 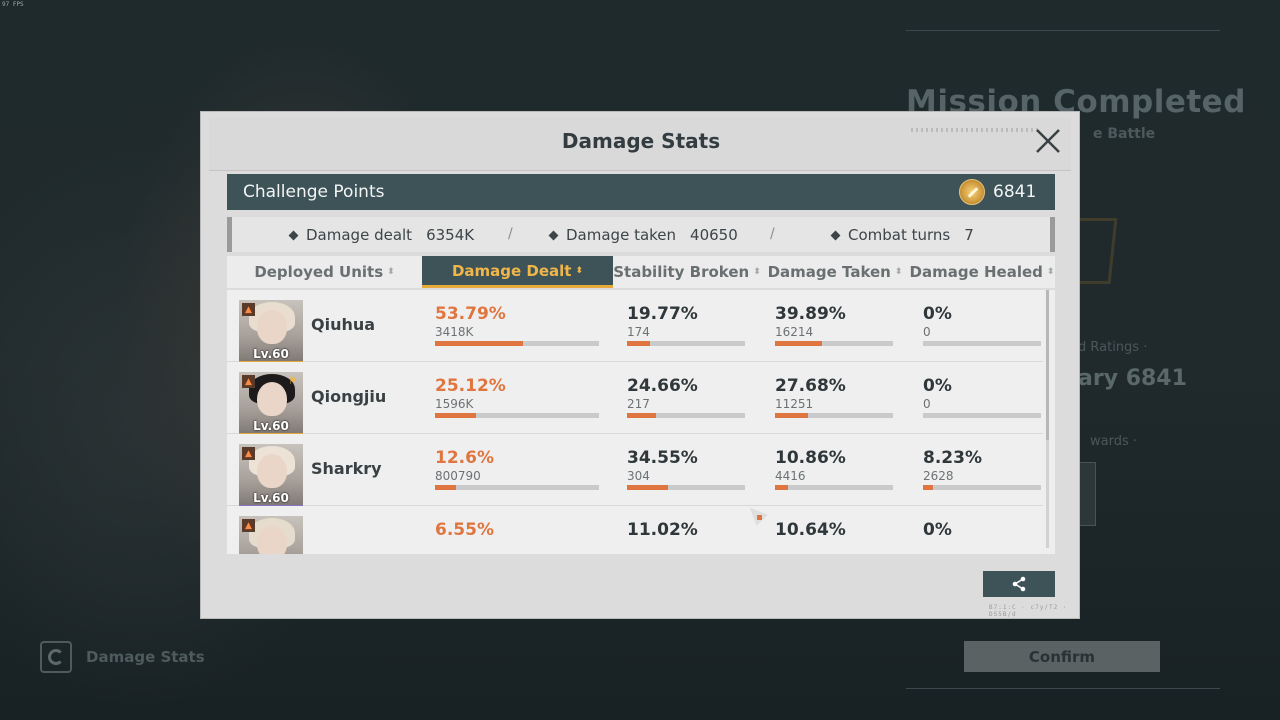 I want to click on column-stability-broken: Stability Broken ⬍, so click(x=687, y=272).